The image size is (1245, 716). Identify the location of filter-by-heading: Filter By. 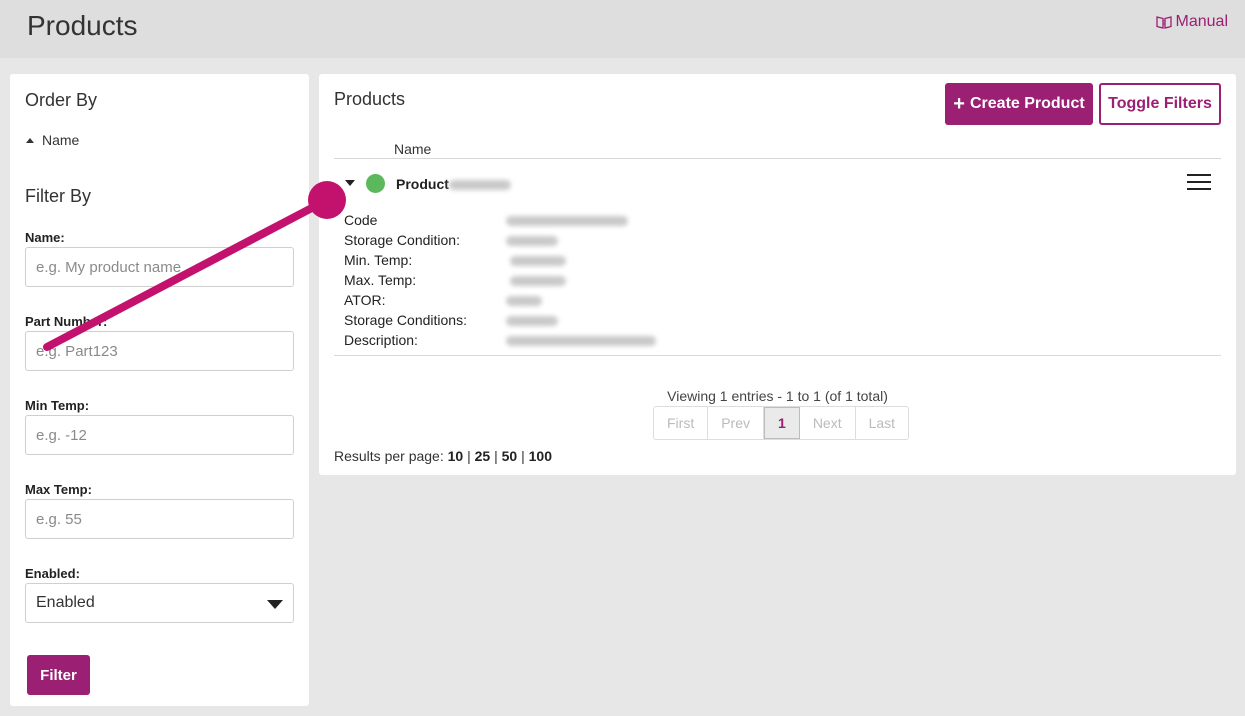
(58, 196).